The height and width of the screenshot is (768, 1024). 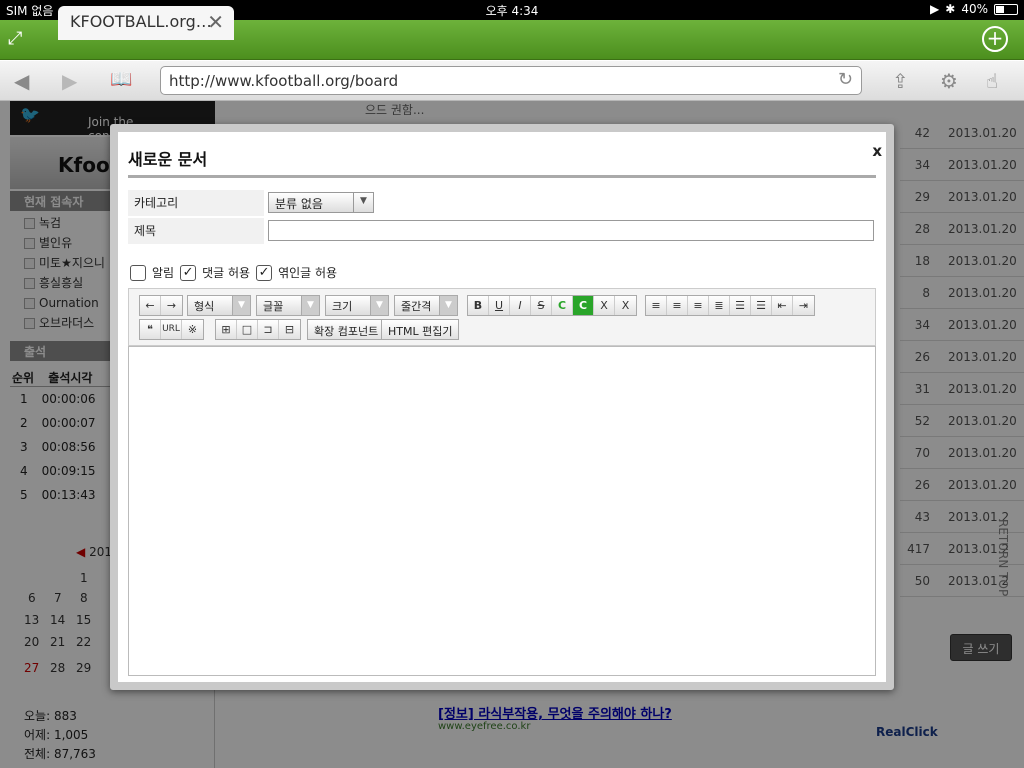 I want to click on font-color-button: C, so click(x=562, y=305).